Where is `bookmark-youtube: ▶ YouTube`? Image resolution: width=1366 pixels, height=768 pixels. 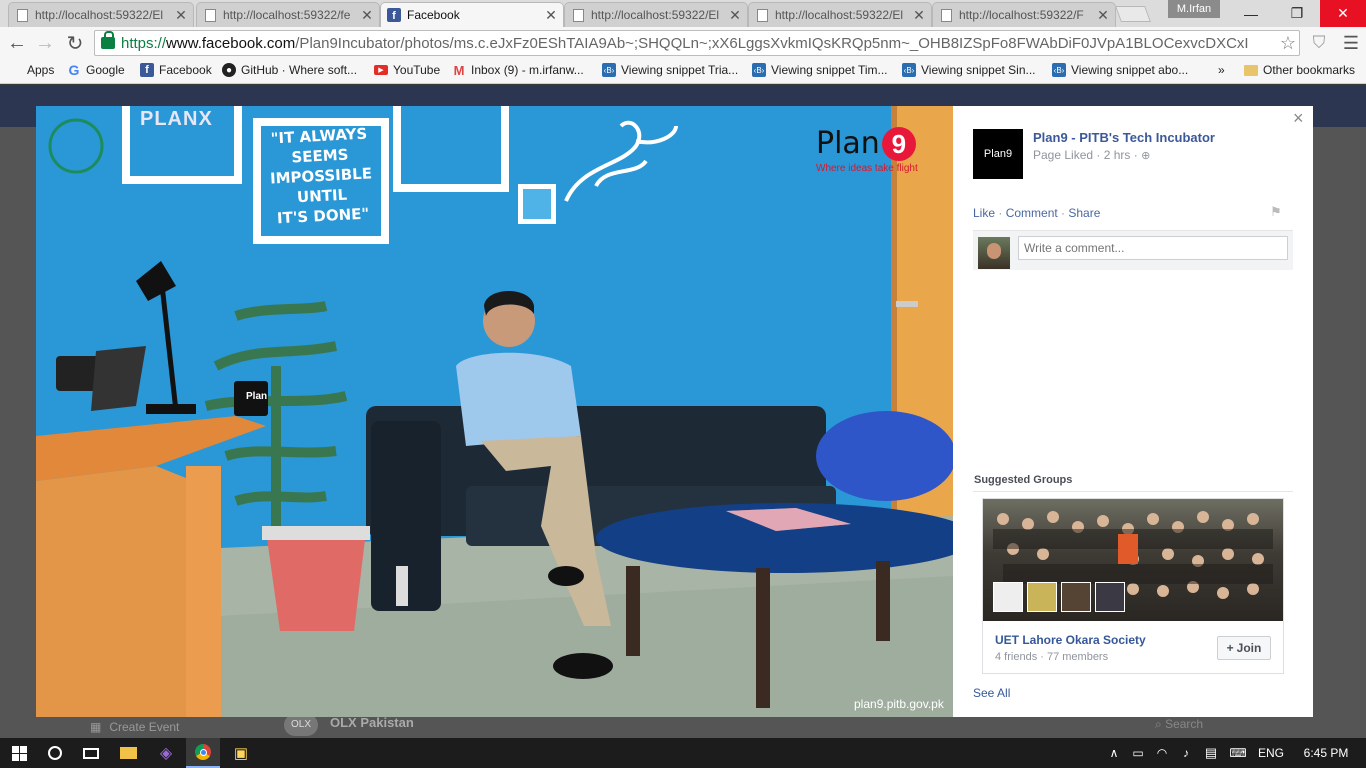 bookmark-youtube: ▶ YouTube is located at coordinates (407, 70).